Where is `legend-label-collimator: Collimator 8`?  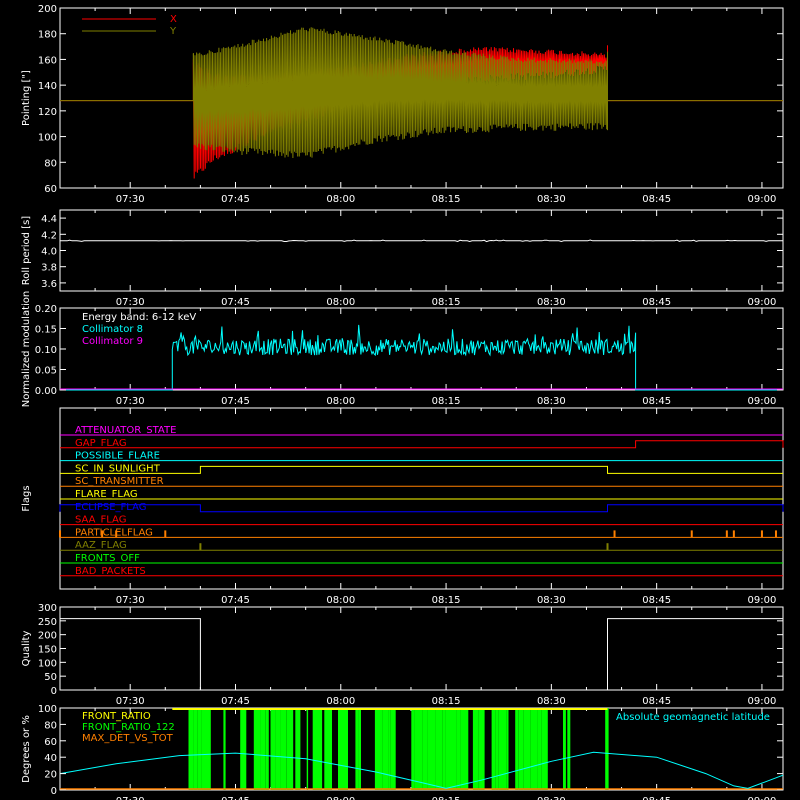
legend-label-collimator: Collimator 8 is located at coordinates (112, 329).